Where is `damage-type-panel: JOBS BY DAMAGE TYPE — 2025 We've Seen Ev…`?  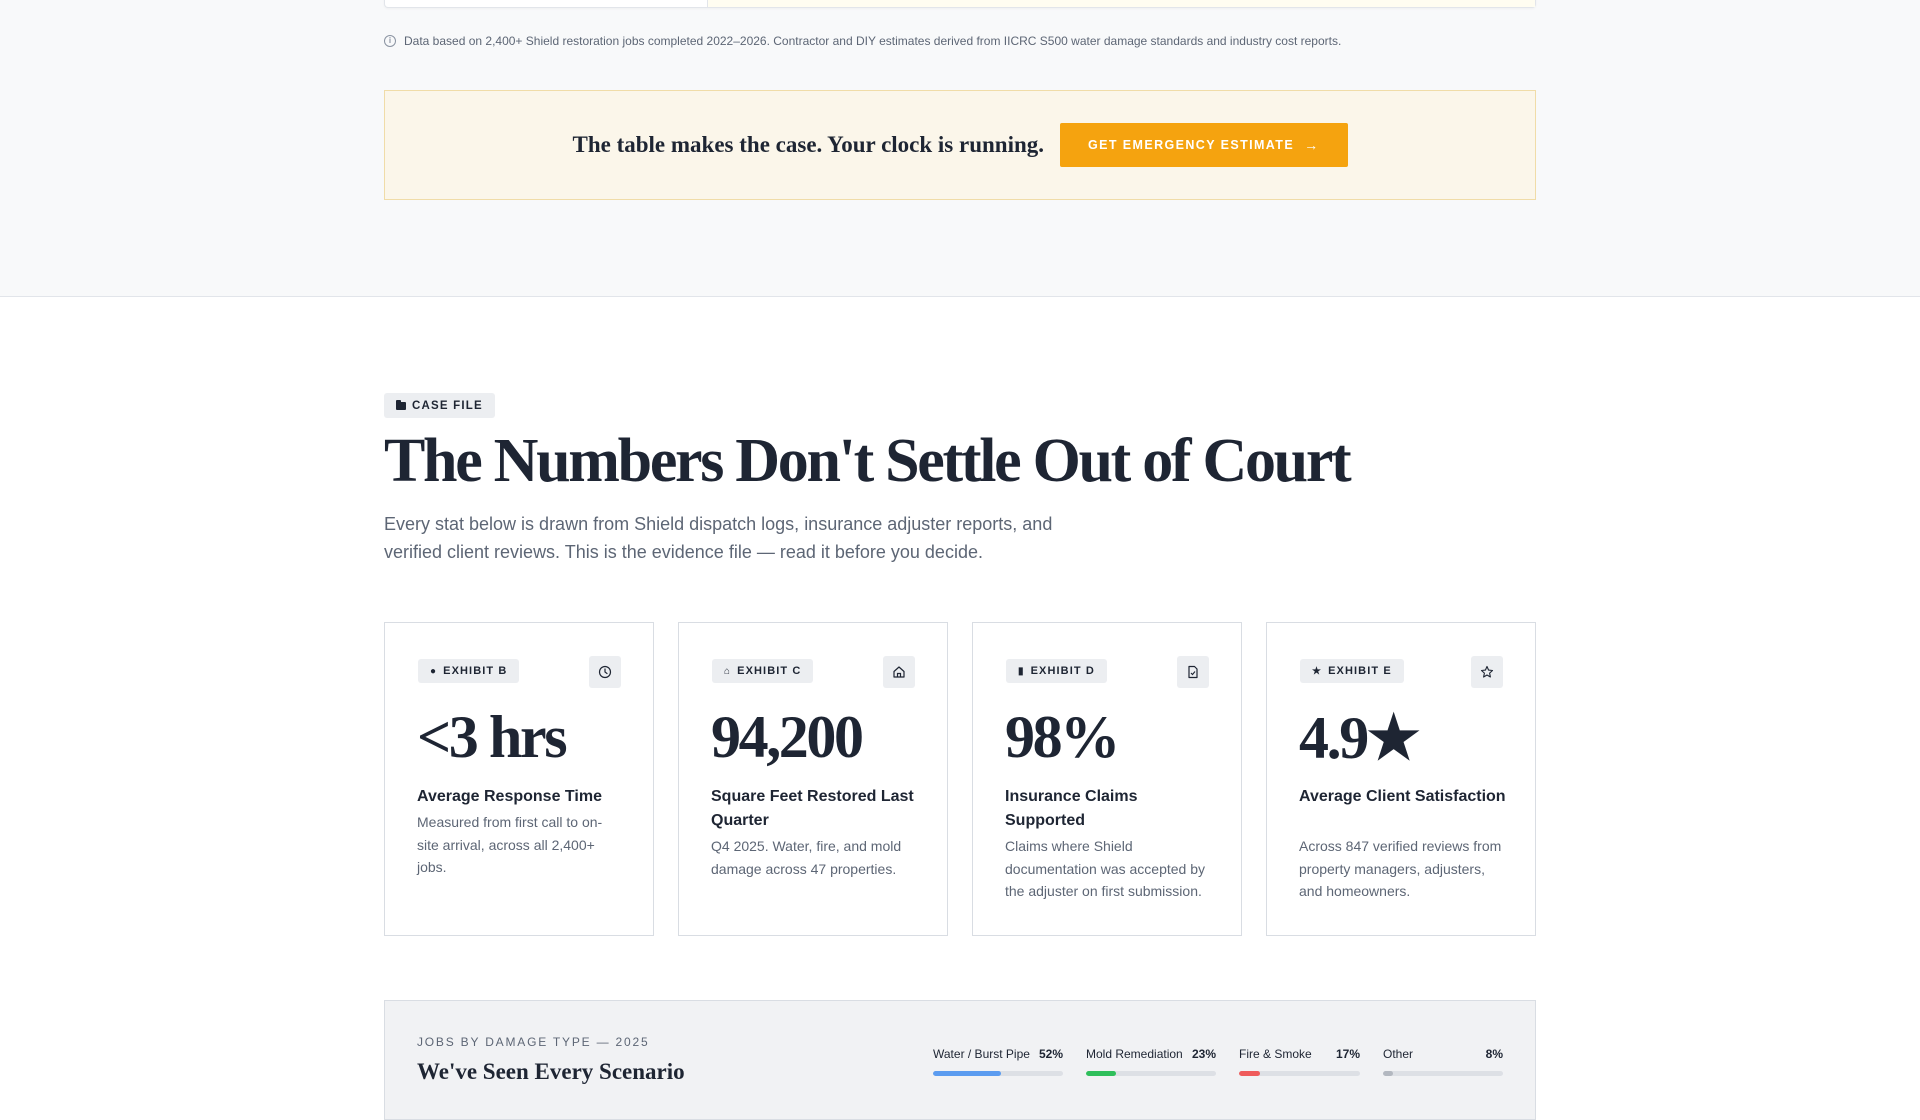
damage-type-panel: JOBS BY DAMAGE TYPE — 2025 We've Seen Ev… is located at coordinates (960, 1060).